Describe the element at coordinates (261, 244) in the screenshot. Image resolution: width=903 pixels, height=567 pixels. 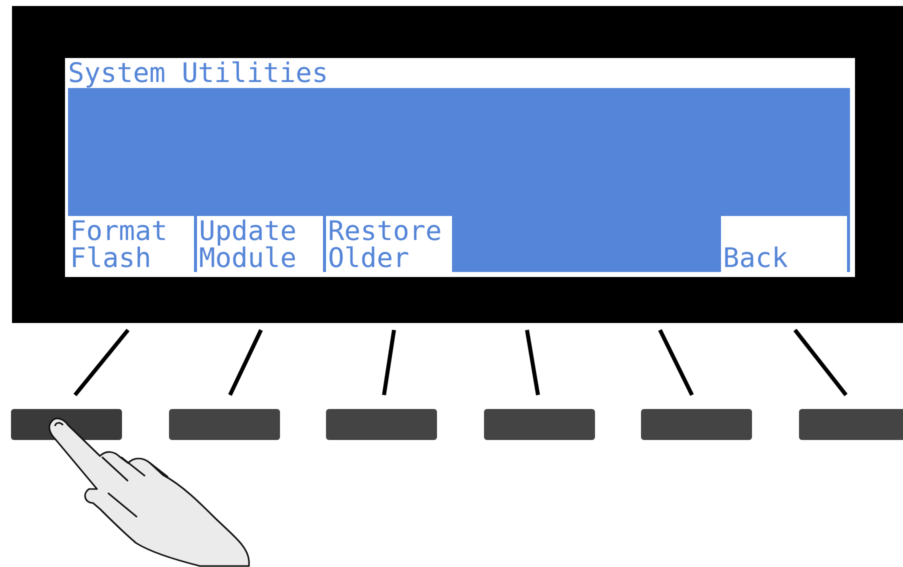
I see `softkey-label: Update Module` at that location.